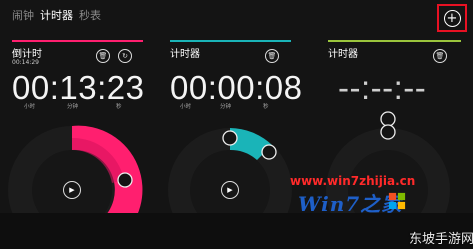 The height and width of the screenshot is (249, 473). I want to click on bottom-overlay, so click(236, 231).